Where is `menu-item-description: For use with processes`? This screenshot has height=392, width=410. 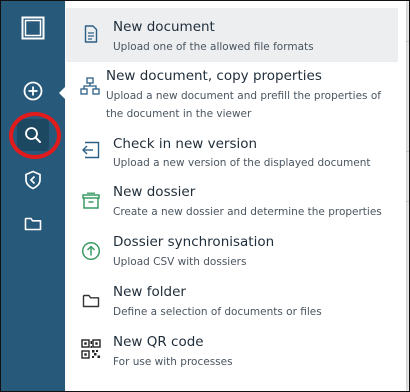 menu-item-description: For use with processes is located at coordinates (173, 362).